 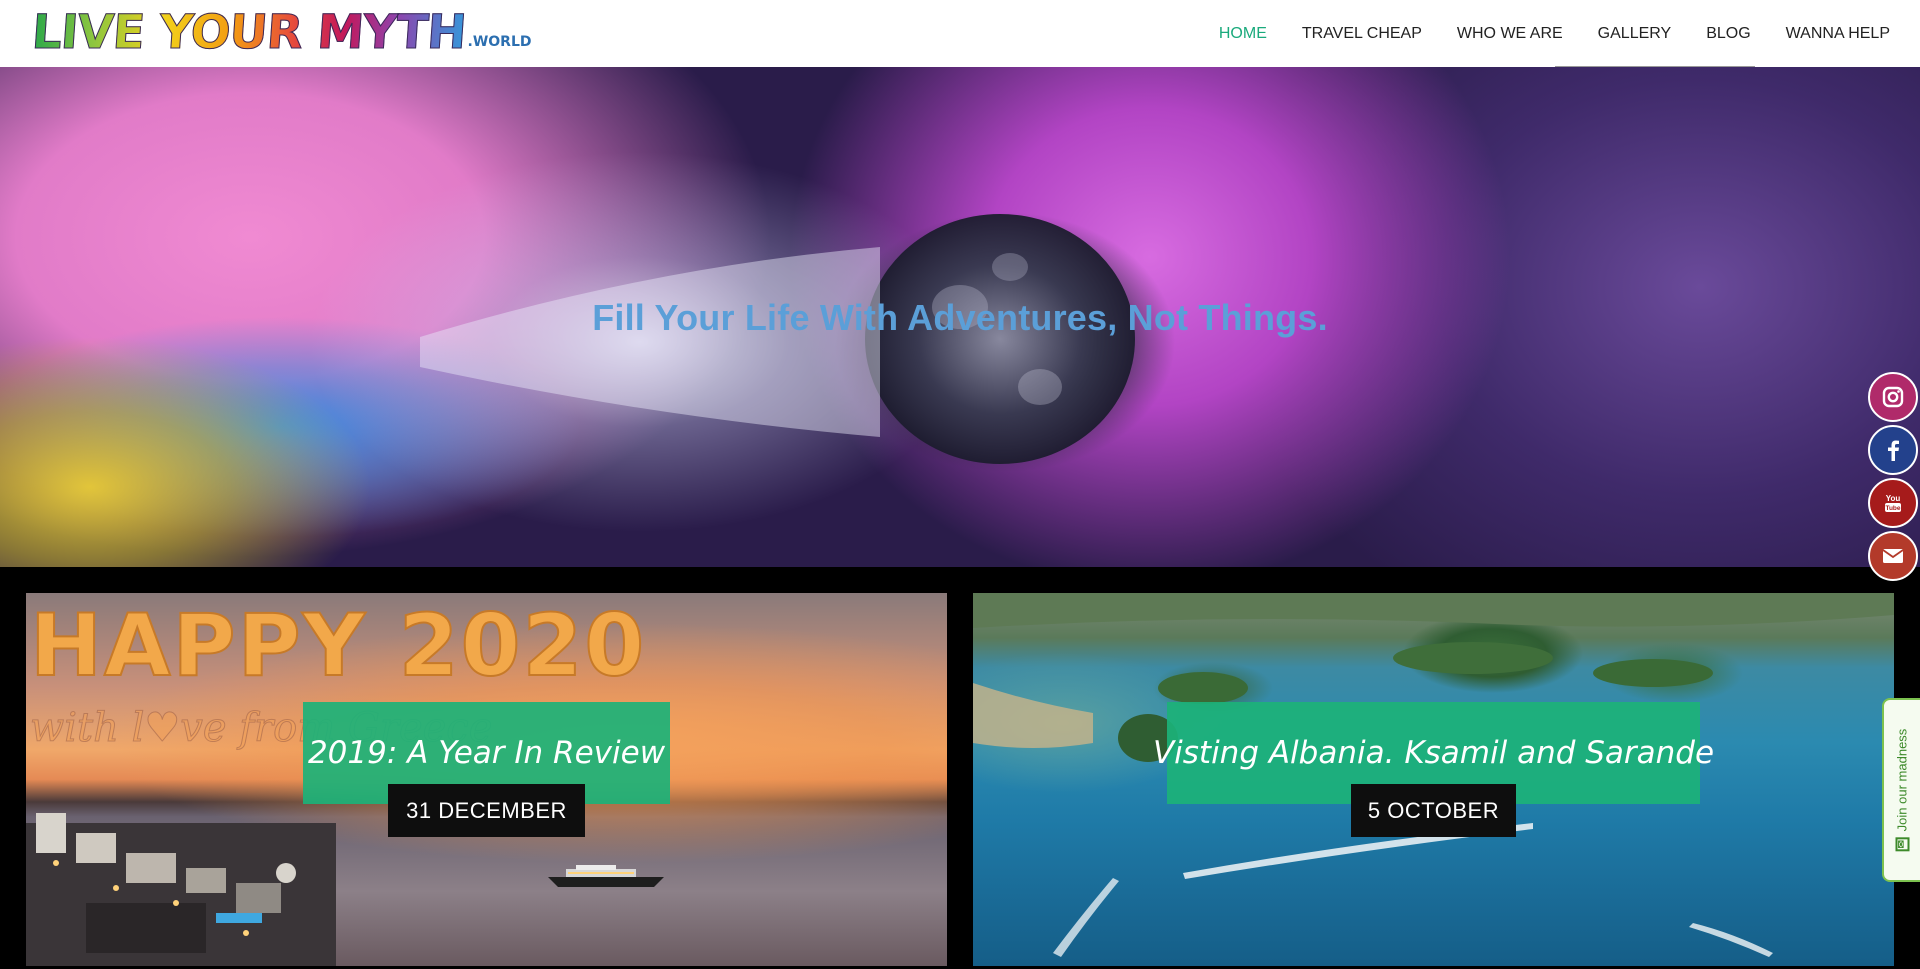 I want to click on nav-who-we-are: WHO WE ARE, so click(x=1510, y=34).